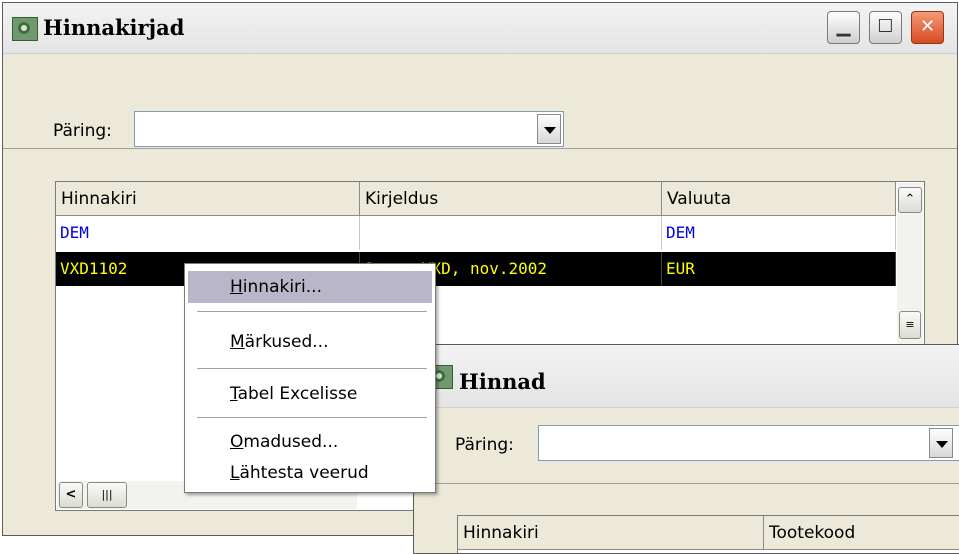 The image size is (959, 554). I want to click on cell-kirjeldus, so click(511, 233).